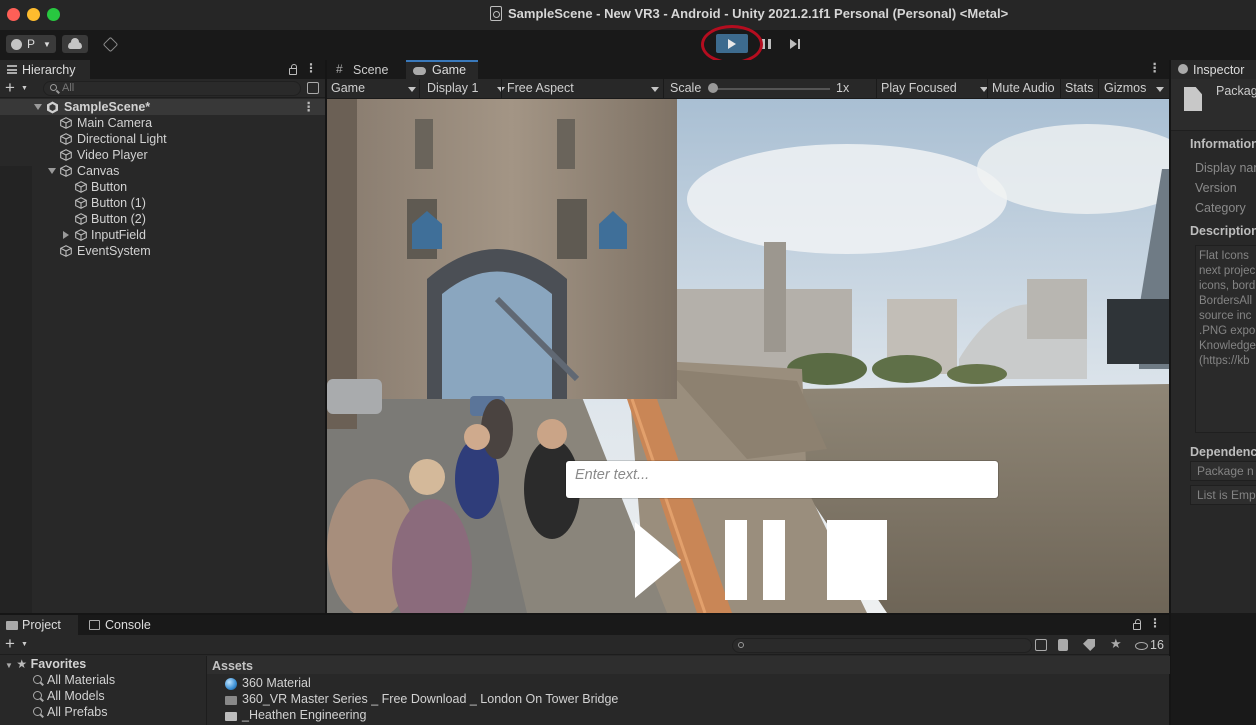  What do you see at coordinates (1089, 645) in the screenshot?
I see `label-tag-icon` at bounding box center [1089, 645].